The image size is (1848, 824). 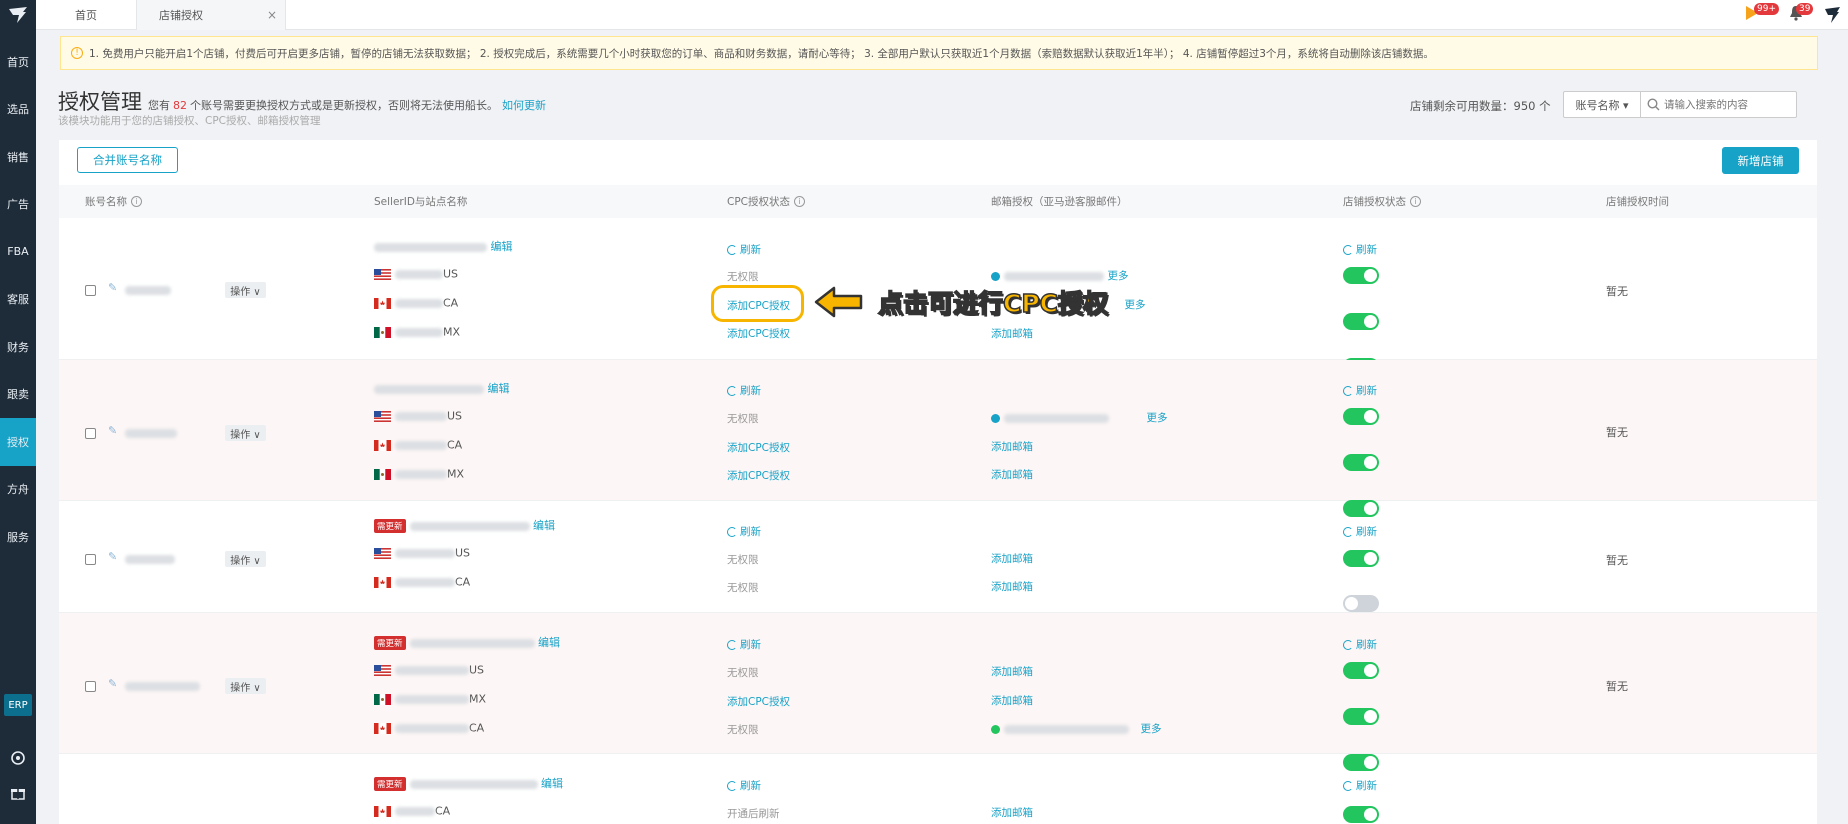 I want to click on top-bar: 首页 店铺授权 × 99+ 39, so click(x=942, y=15).